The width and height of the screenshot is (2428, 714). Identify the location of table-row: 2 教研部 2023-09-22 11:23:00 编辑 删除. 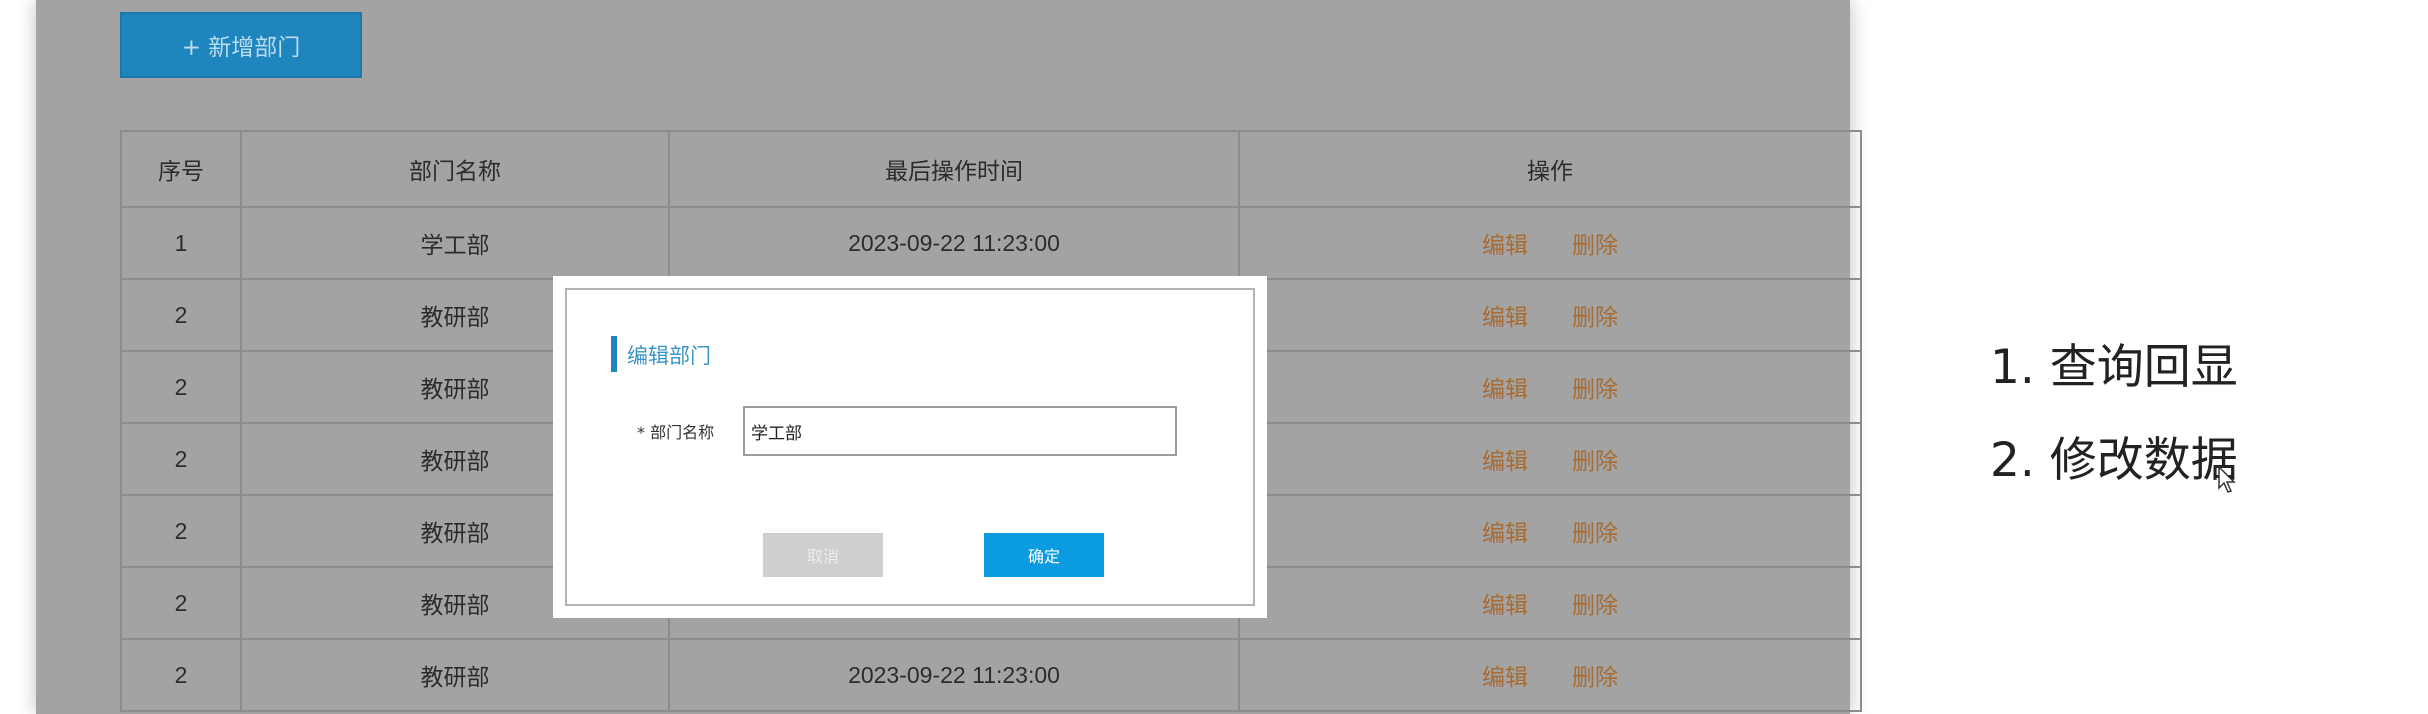
(991, 675).